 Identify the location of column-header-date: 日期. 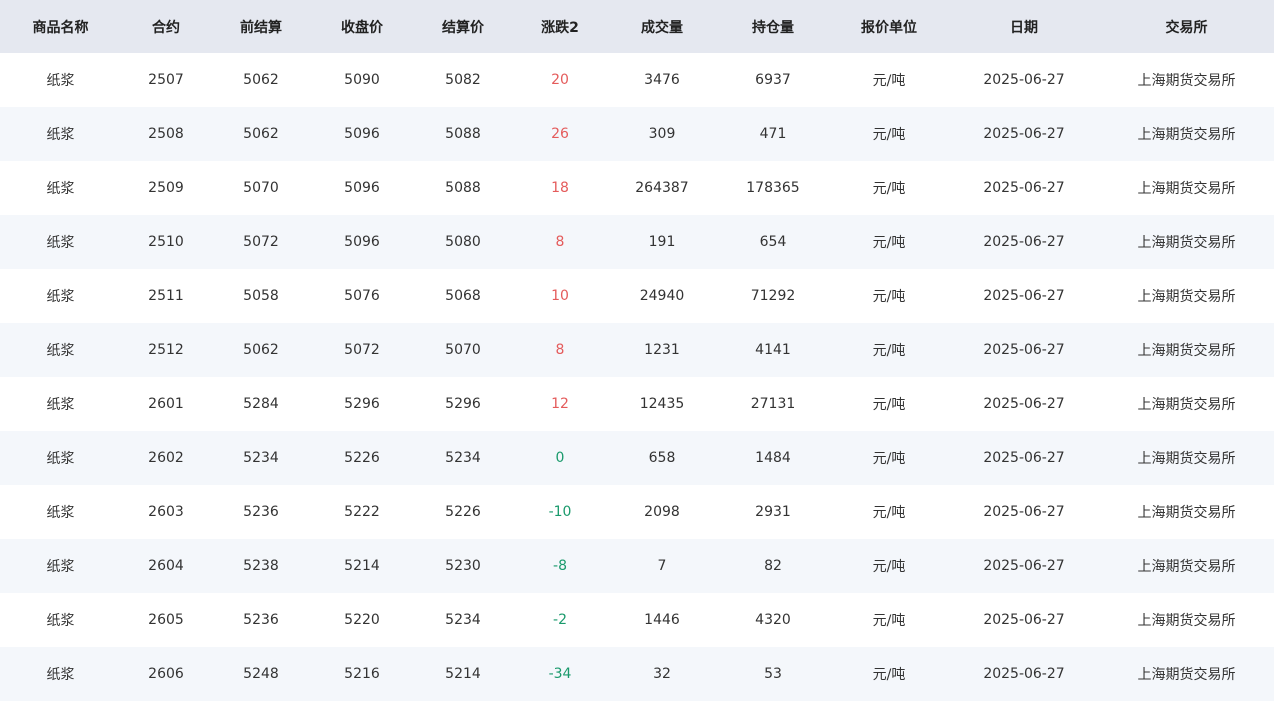
(1024, 26).